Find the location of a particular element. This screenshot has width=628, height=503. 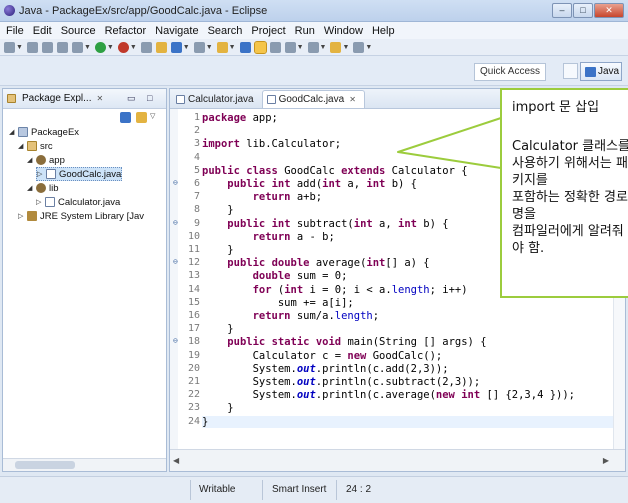

tab-goodcalc-java: GoodCalc.java ✕ is located at coordinates (313, 99).